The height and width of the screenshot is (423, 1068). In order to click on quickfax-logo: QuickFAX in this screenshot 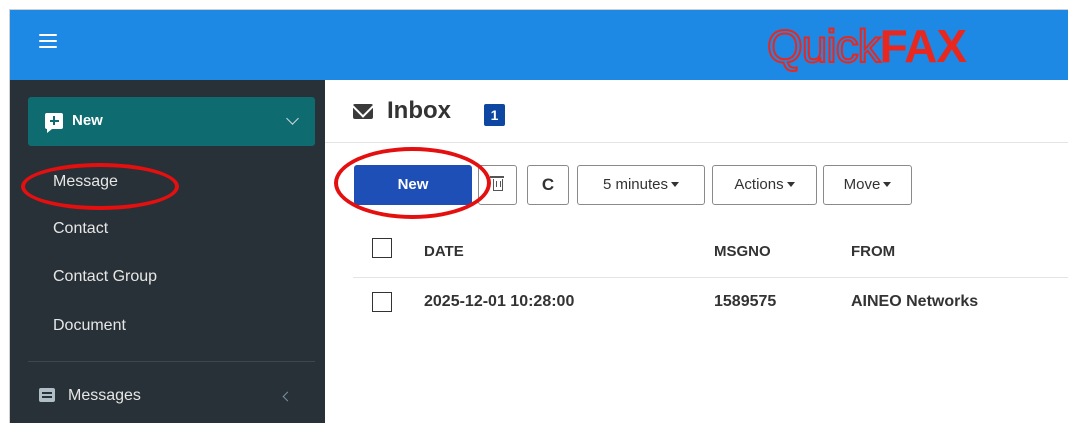, I will do `click(866, 46)`.